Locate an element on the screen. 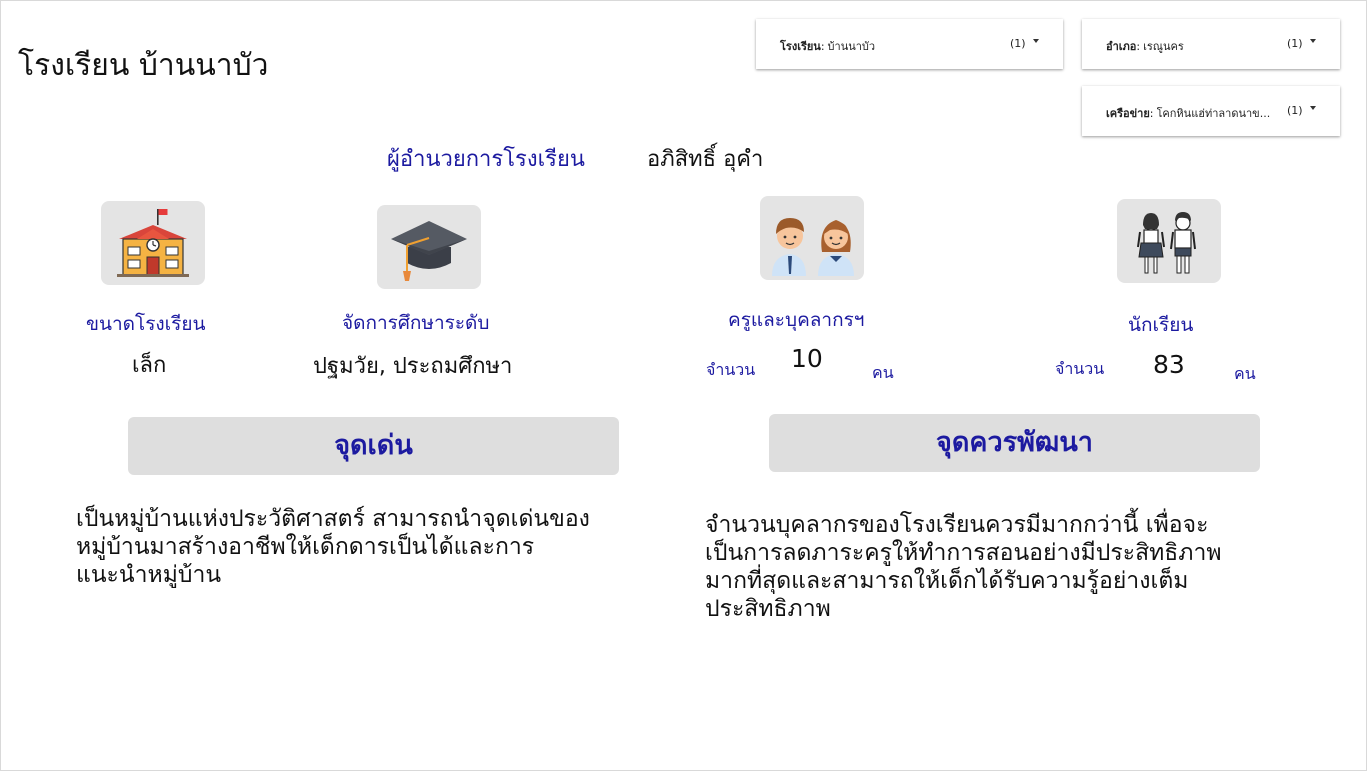 Image resolution: width=1367 pixels, height=771 pixels. students-unit: คน is located at coordinates (1245, 373).